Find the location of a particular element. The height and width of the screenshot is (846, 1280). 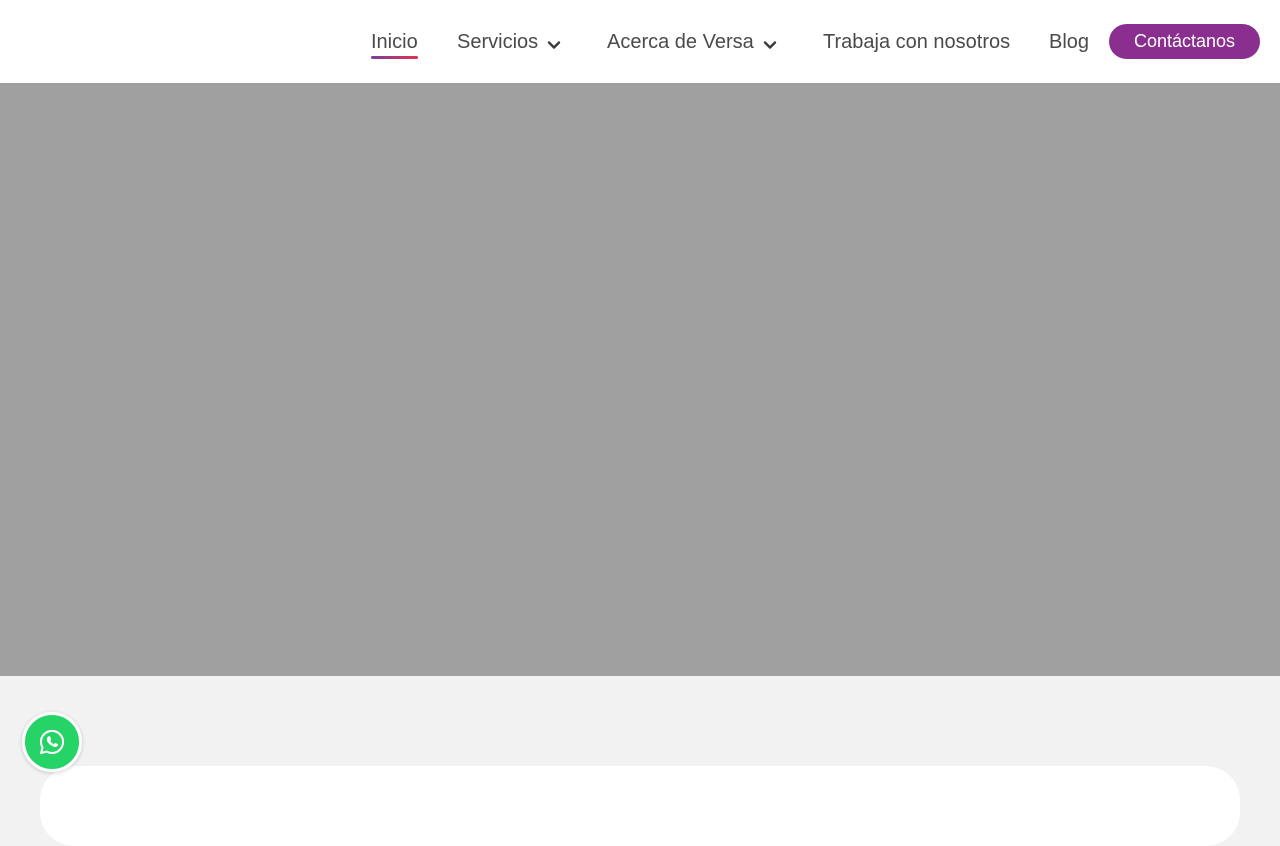

nav-item-label: Servicios is located at coordinates (498, 42).